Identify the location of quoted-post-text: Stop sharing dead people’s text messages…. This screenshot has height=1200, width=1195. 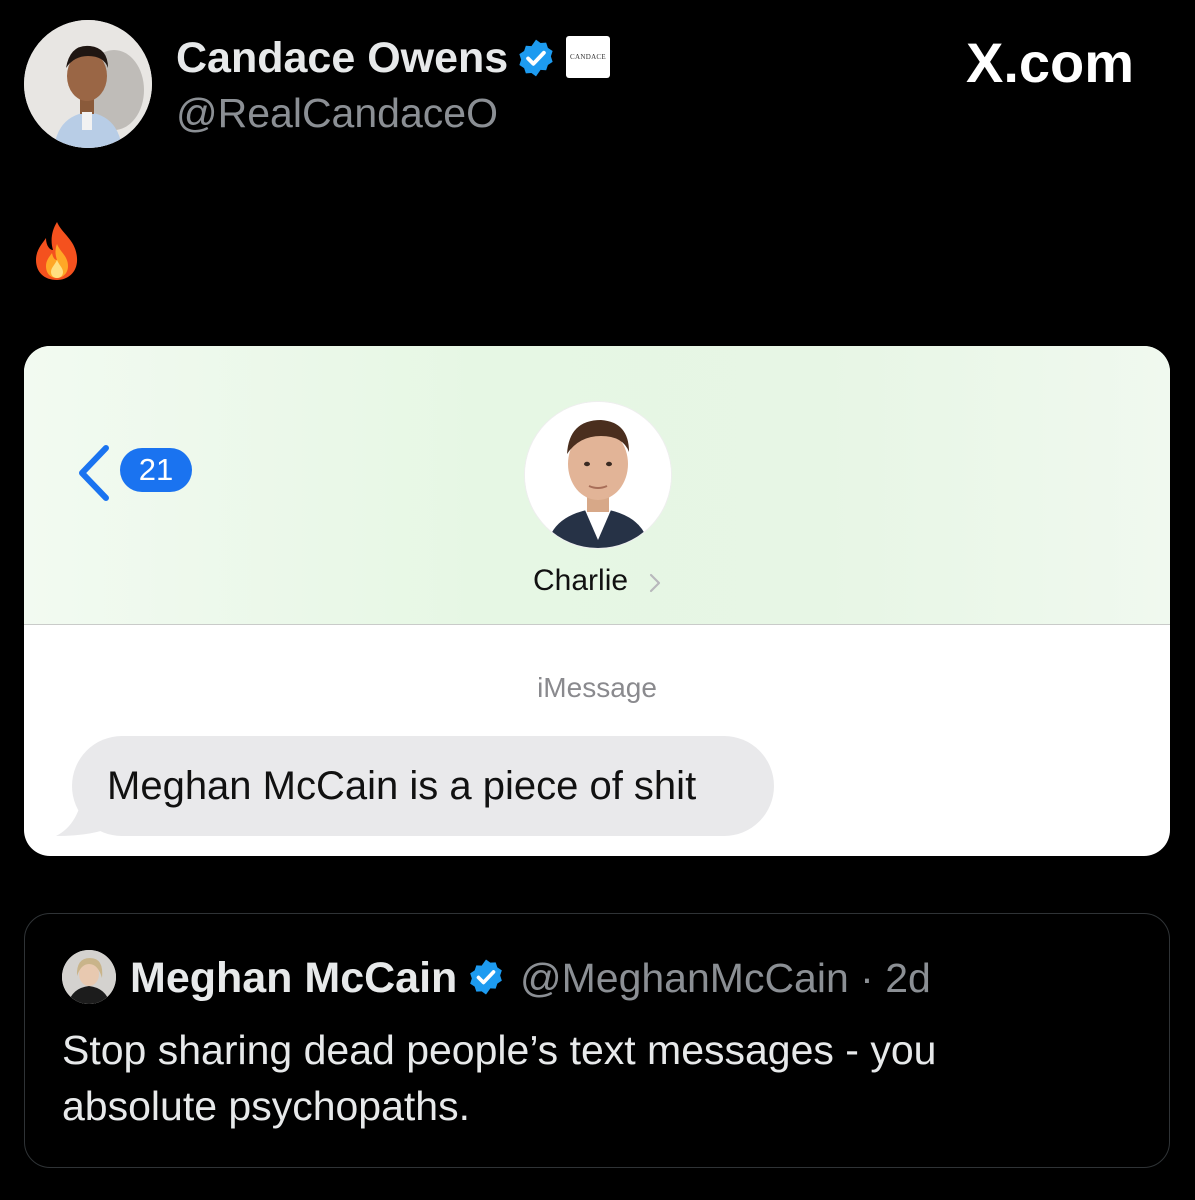
(592, 1078).